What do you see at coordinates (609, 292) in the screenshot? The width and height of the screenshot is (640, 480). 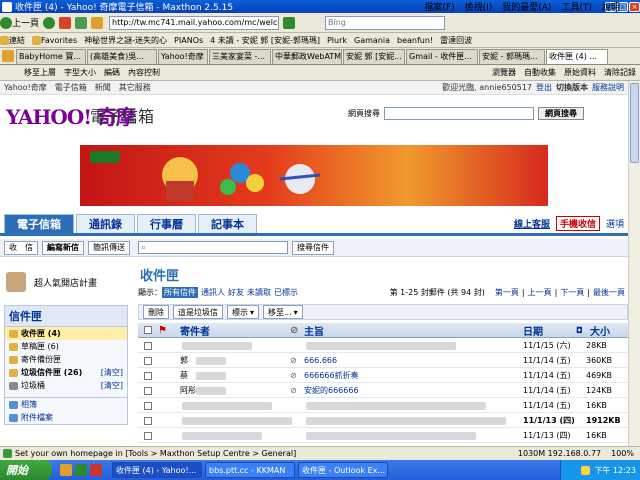 I see `last-page-link: 最後一頁` at bounding box center [609, 292].